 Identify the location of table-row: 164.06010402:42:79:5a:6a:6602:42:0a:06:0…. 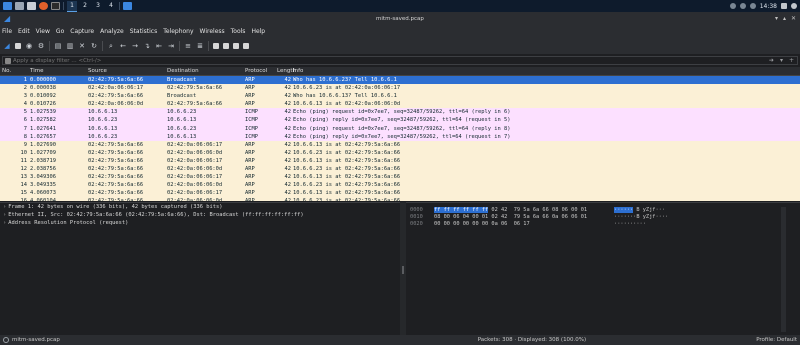
(400, 199).